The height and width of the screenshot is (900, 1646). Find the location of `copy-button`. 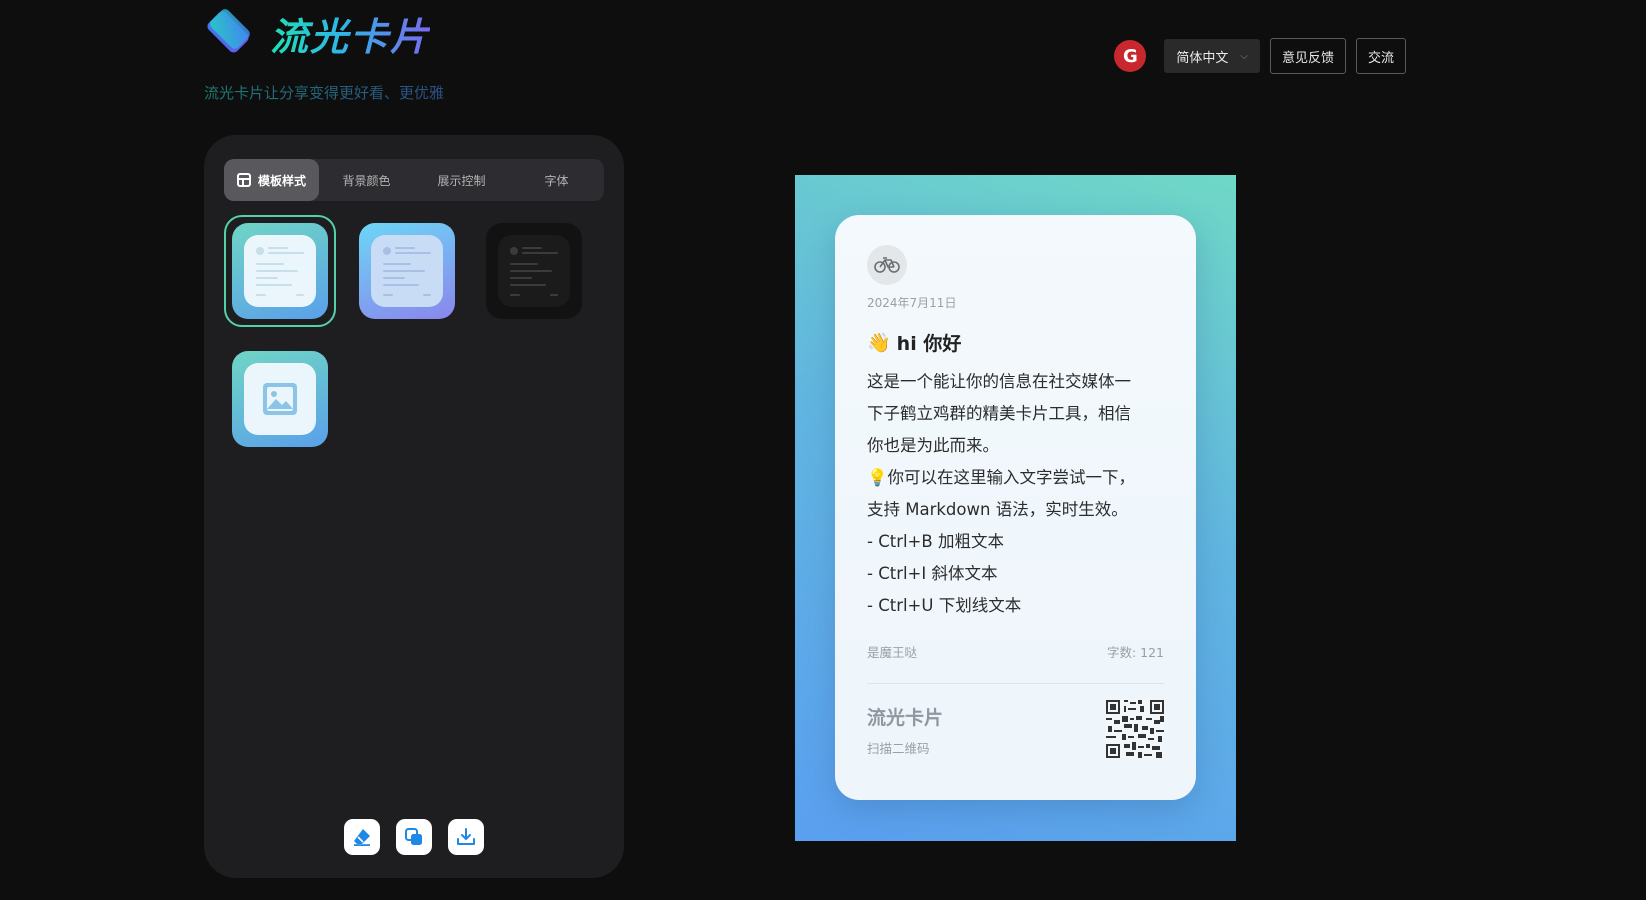

copy-button is located at coordinates (414, 837).